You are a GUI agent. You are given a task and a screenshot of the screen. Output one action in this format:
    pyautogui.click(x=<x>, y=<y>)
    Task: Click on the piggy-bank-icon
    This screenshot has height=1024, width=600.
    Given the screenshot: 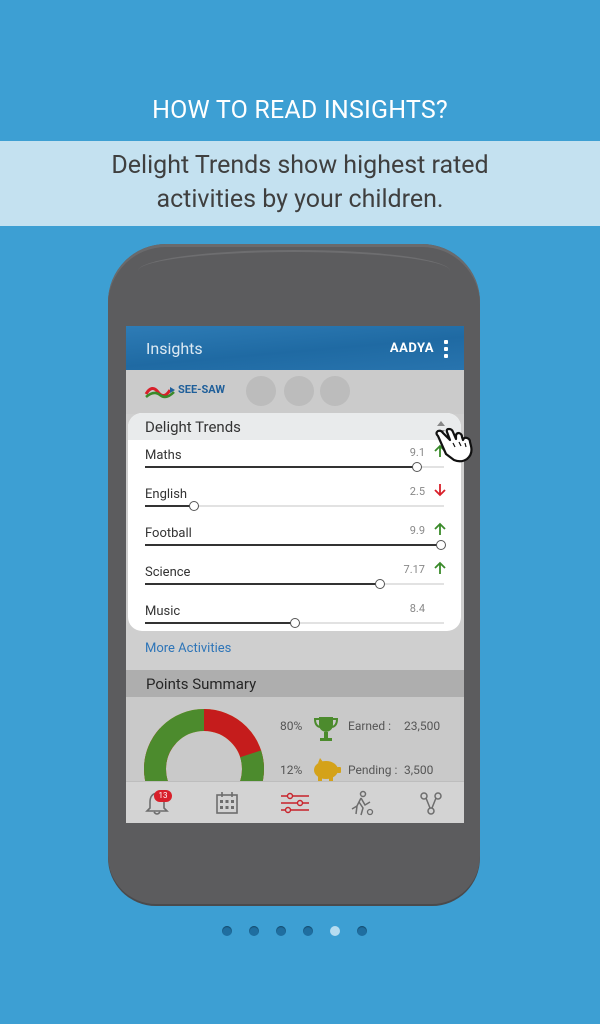 What is the action you would take?
    pyautogui.click(x=327, y=769)
    